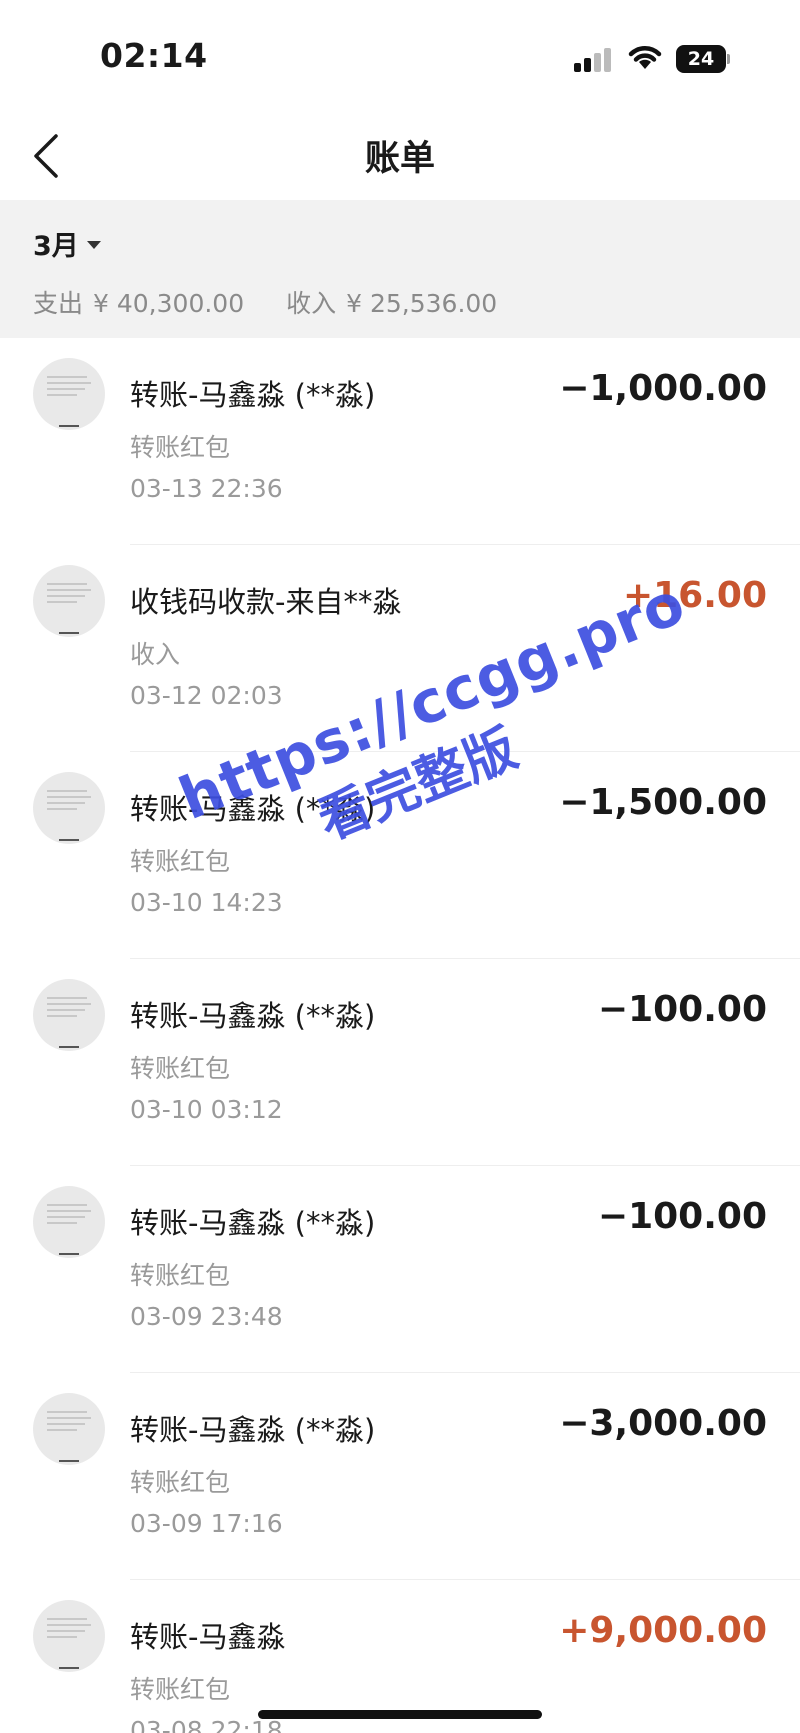 This screenshot has width=800, height=1733. Describe the element at coordinates (694, 595) in the screenshot. I see `transaction-amount: +16.00` at that location.